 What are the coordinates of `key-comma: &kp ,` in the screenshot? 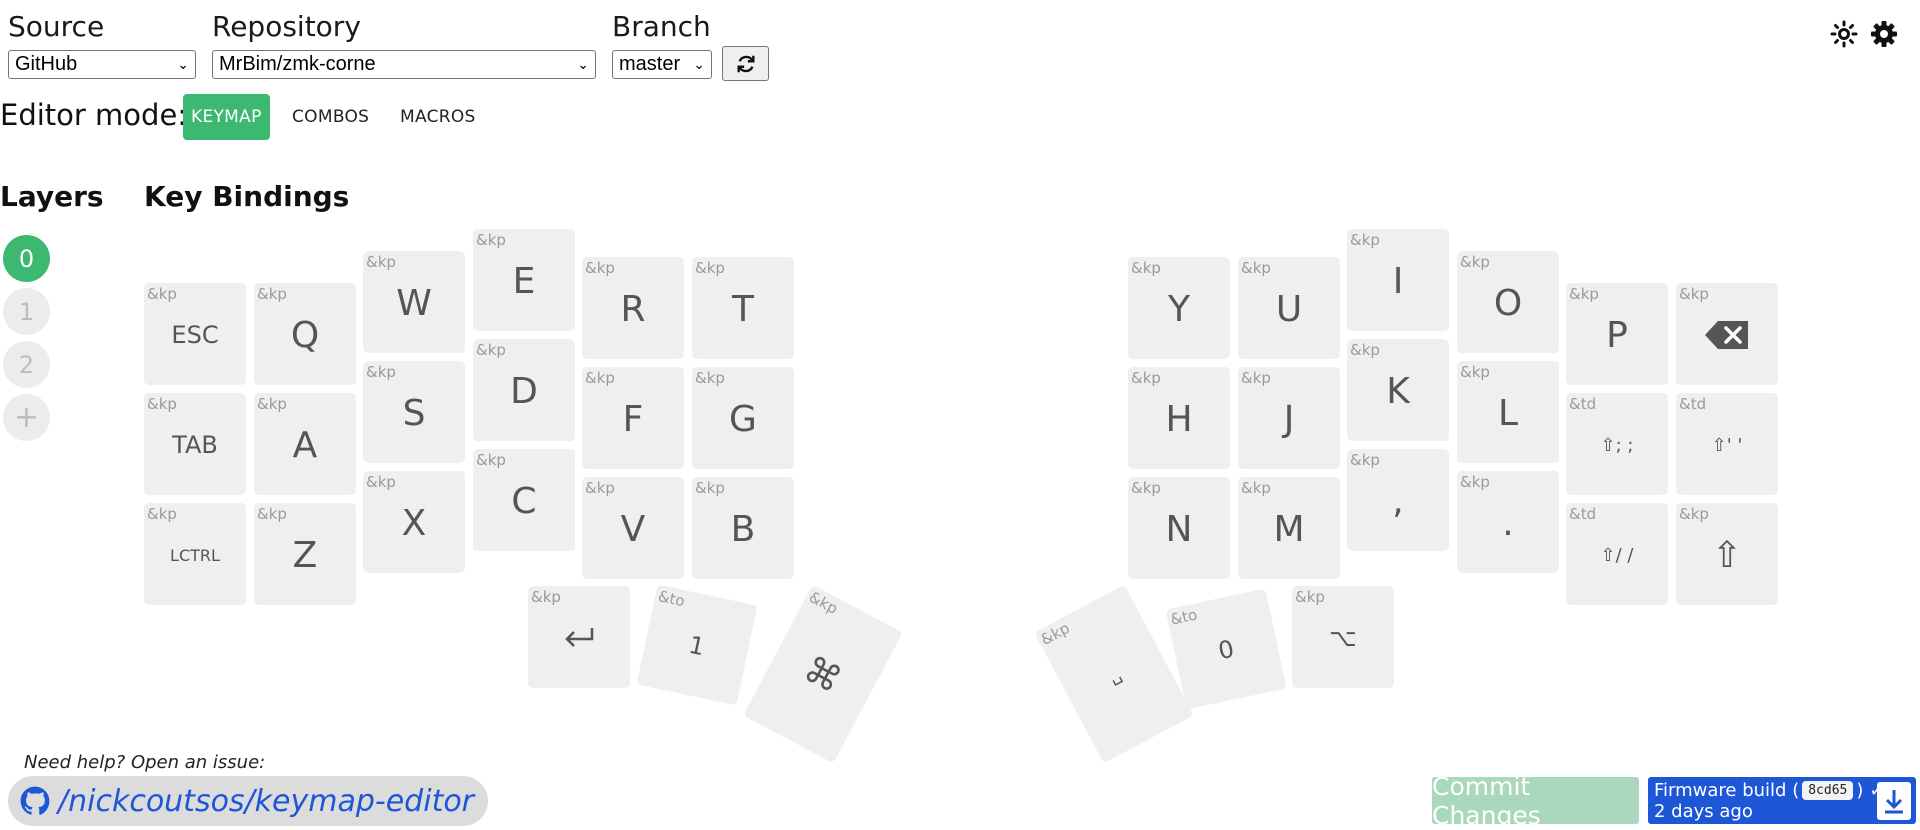 It's located at (1398, 500).